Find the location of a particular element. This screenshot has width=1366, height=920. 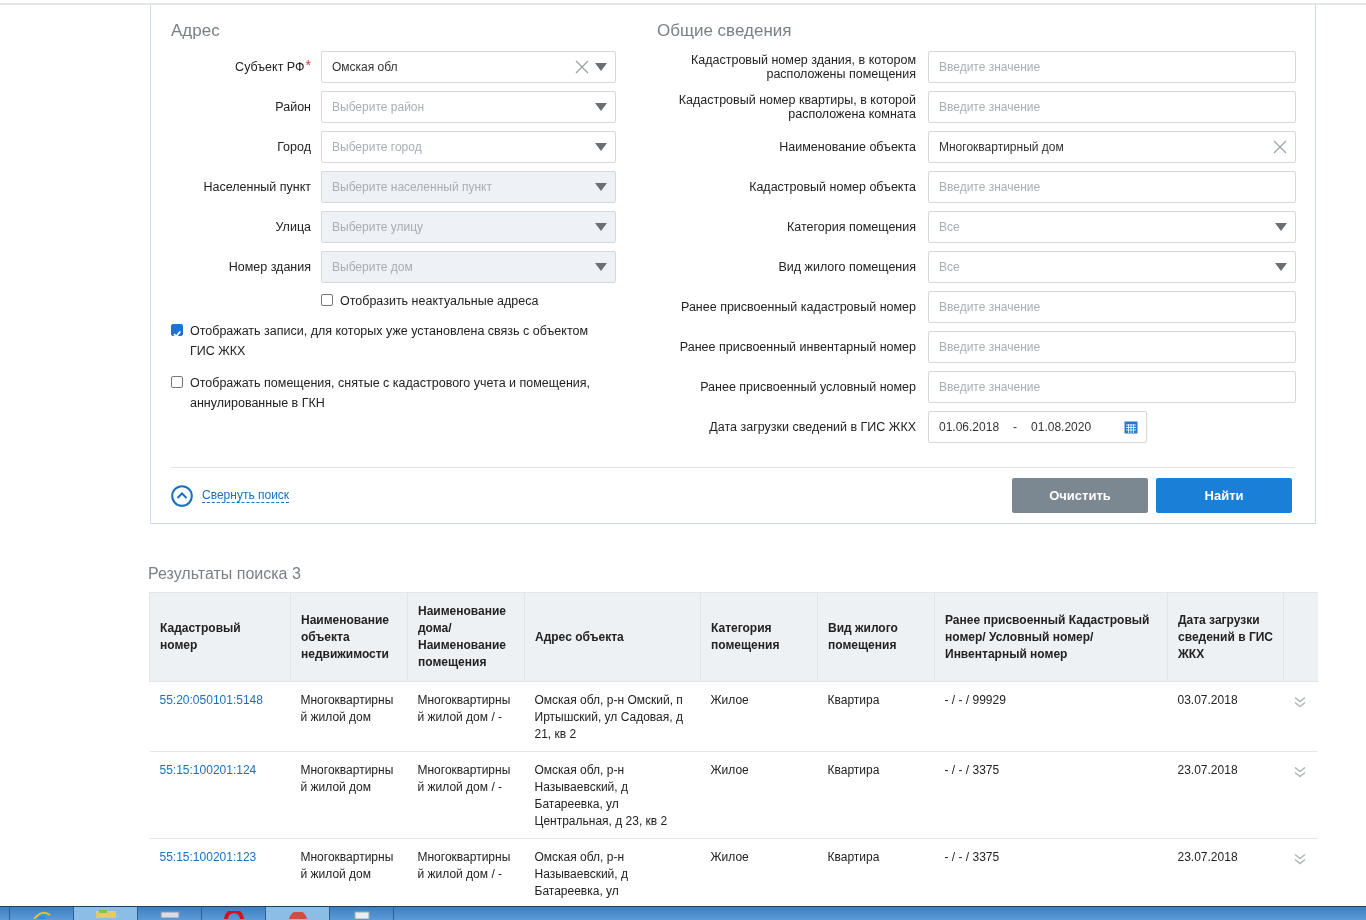

section-title: Адрес is located at coordinates (196, 31).